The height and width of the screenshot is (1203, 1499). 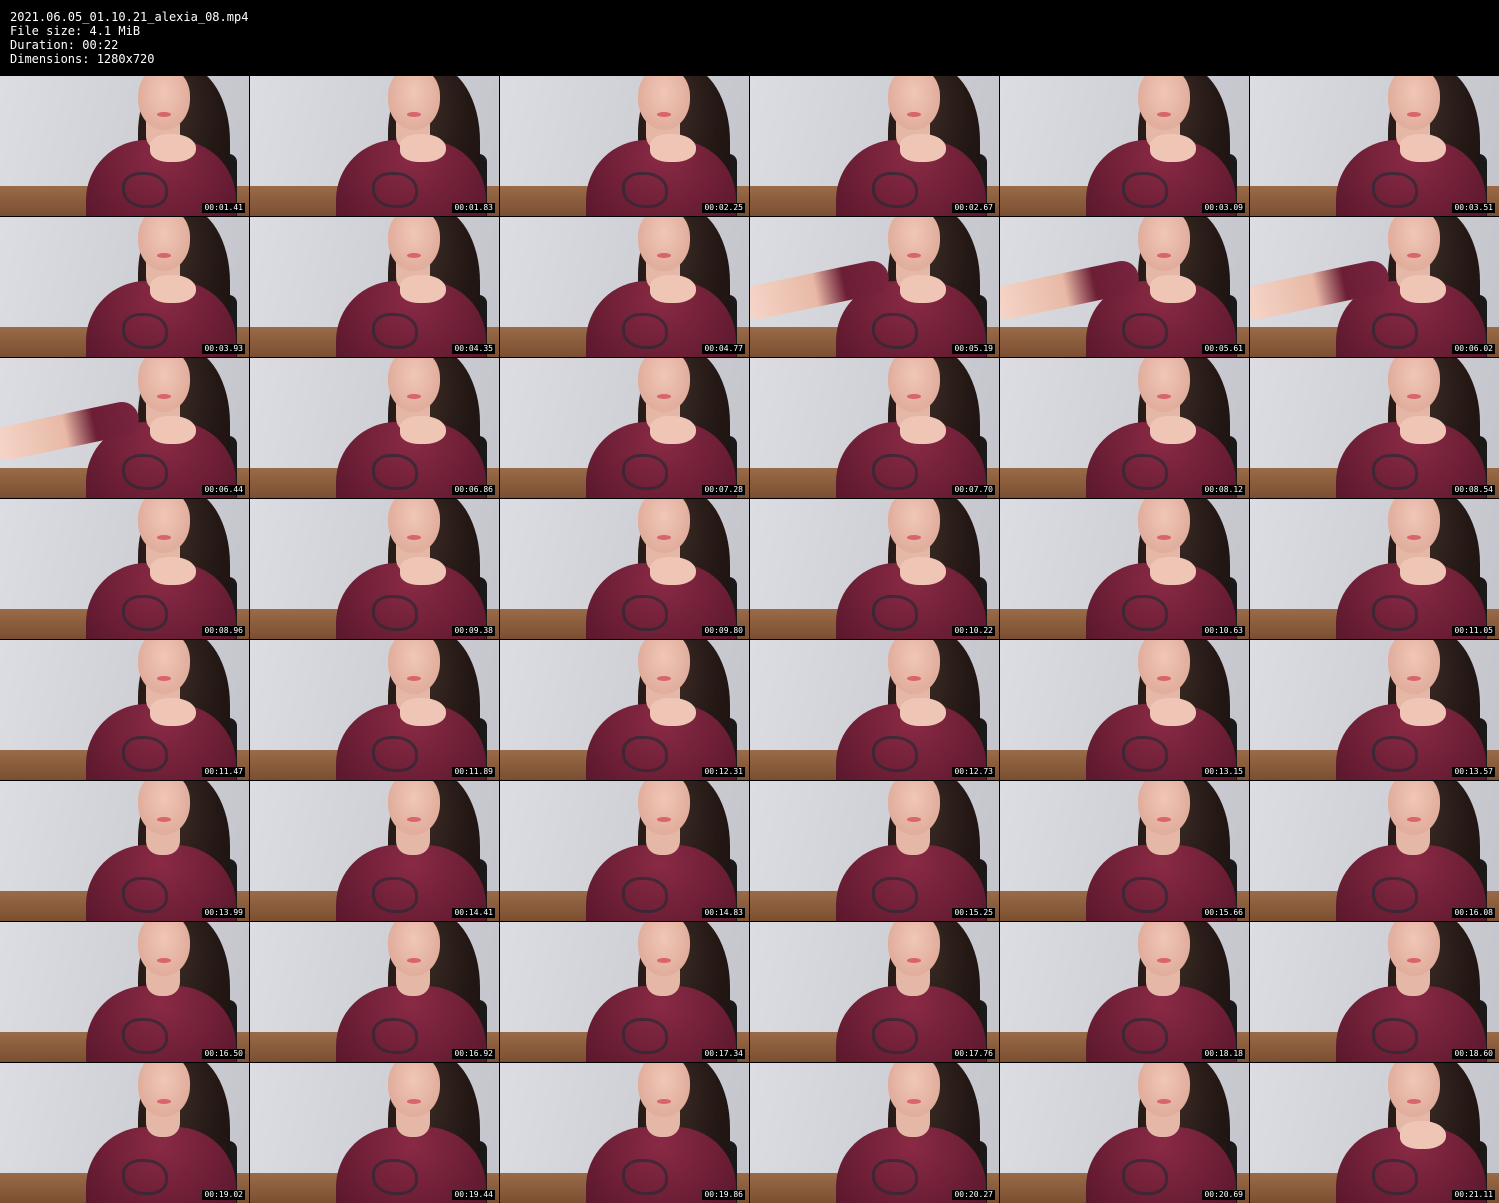 I want to click on frame-timestamp: 00:11.05, so click(x=1473, y=631).